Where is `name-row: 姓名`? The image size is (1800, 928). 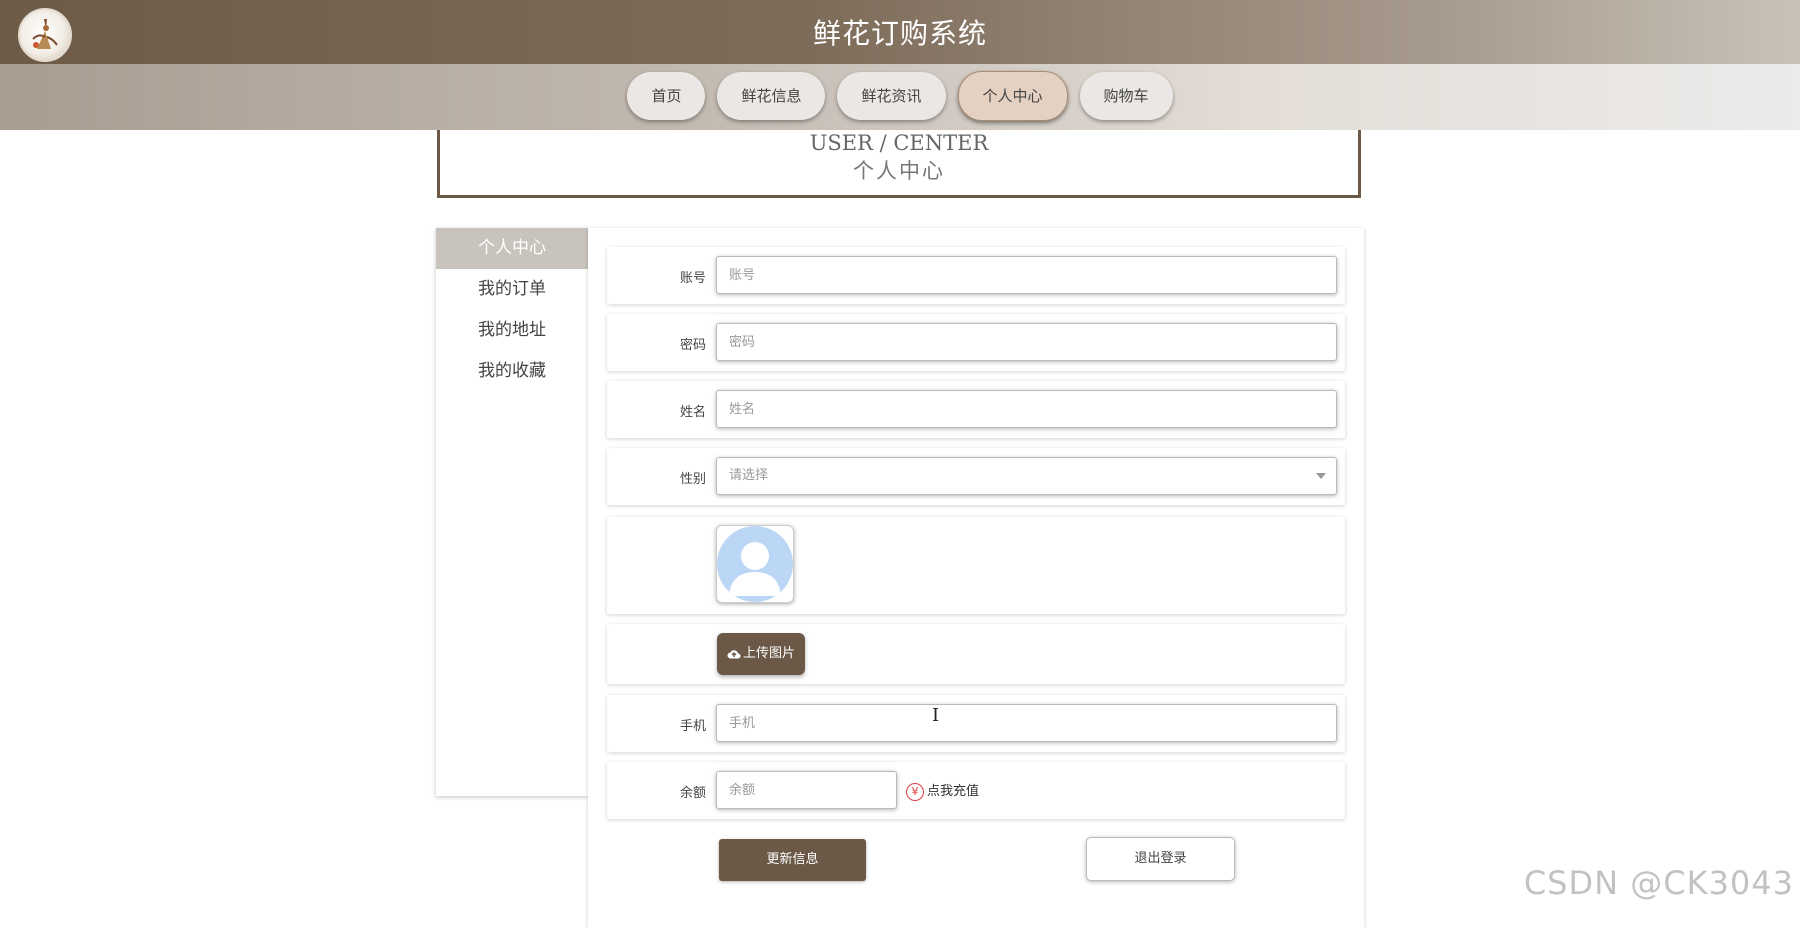 name-row: 姓名 is located at coordinates (976, 409).